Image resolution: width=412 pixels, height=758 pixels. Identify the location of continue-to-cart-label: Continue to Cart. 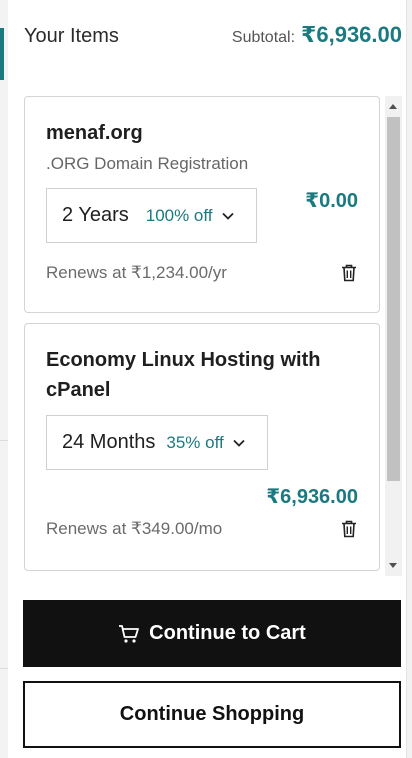
(227, 633).